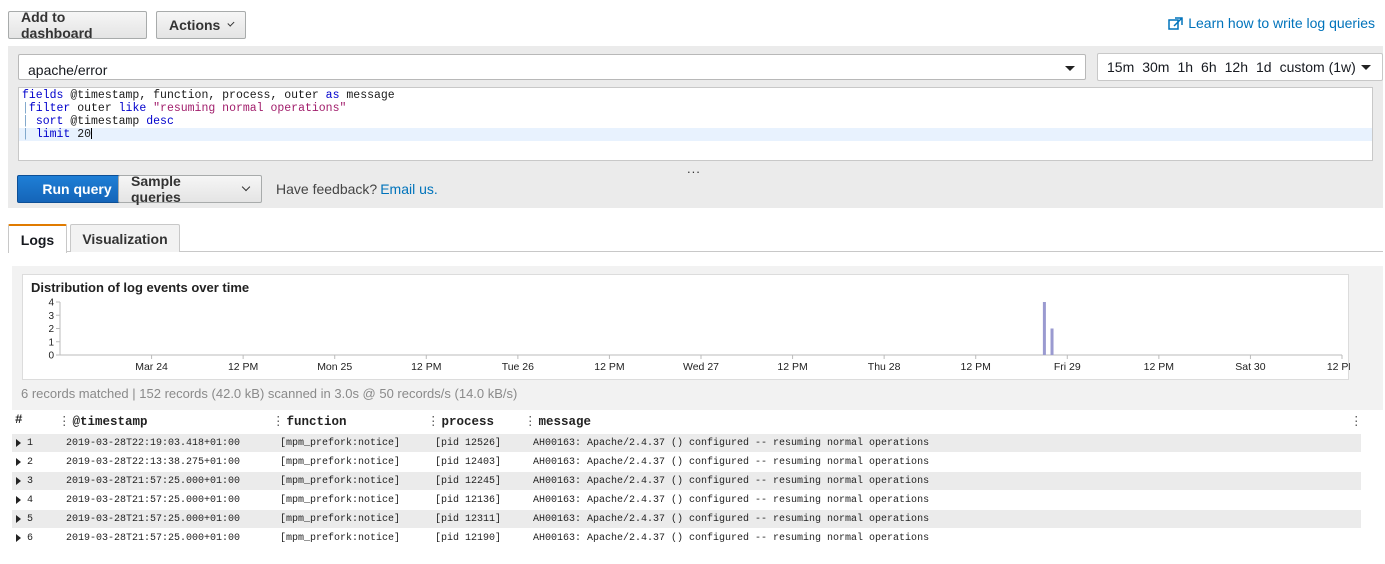 The width and height of the screenshot is (1385, 564). What do you see at coordinates (334, 367) in the screenshot?
I see `x-tick-label: Mon 25` at bounding box center [334, 367].